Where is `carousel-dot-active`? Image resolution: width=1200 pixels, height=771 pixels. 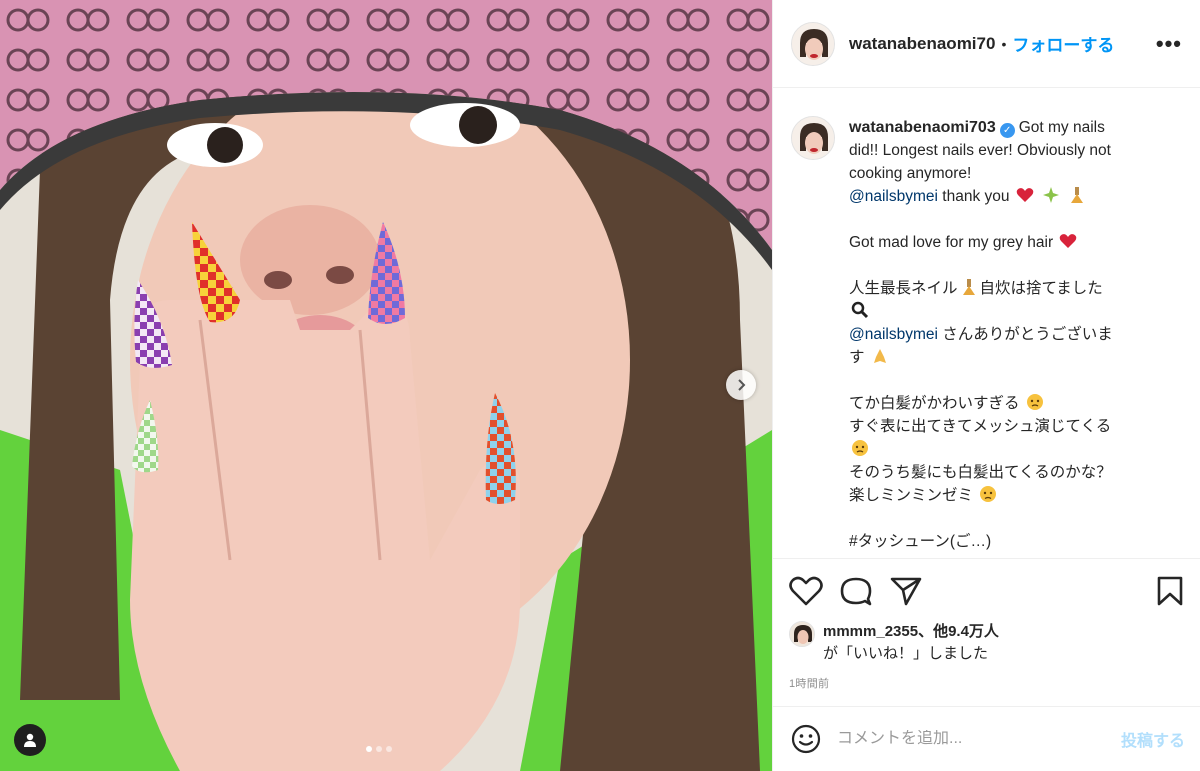 carousel-dot-active is located at coordinates (369, 749).